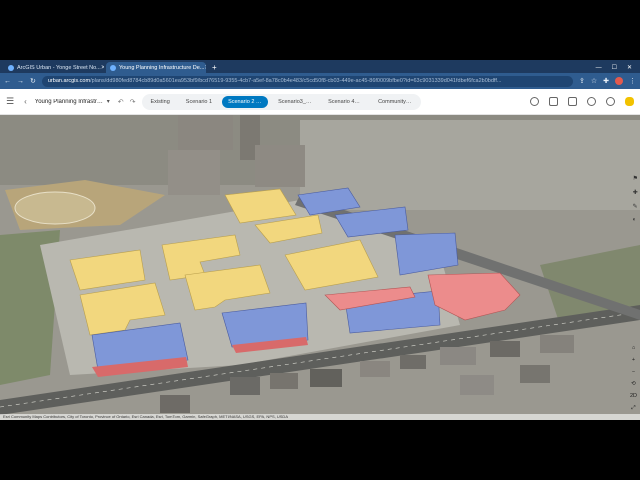 The height and width of the screenshot is (480, 640). I want to click on redo-icon: ↷, so click(133, 102).